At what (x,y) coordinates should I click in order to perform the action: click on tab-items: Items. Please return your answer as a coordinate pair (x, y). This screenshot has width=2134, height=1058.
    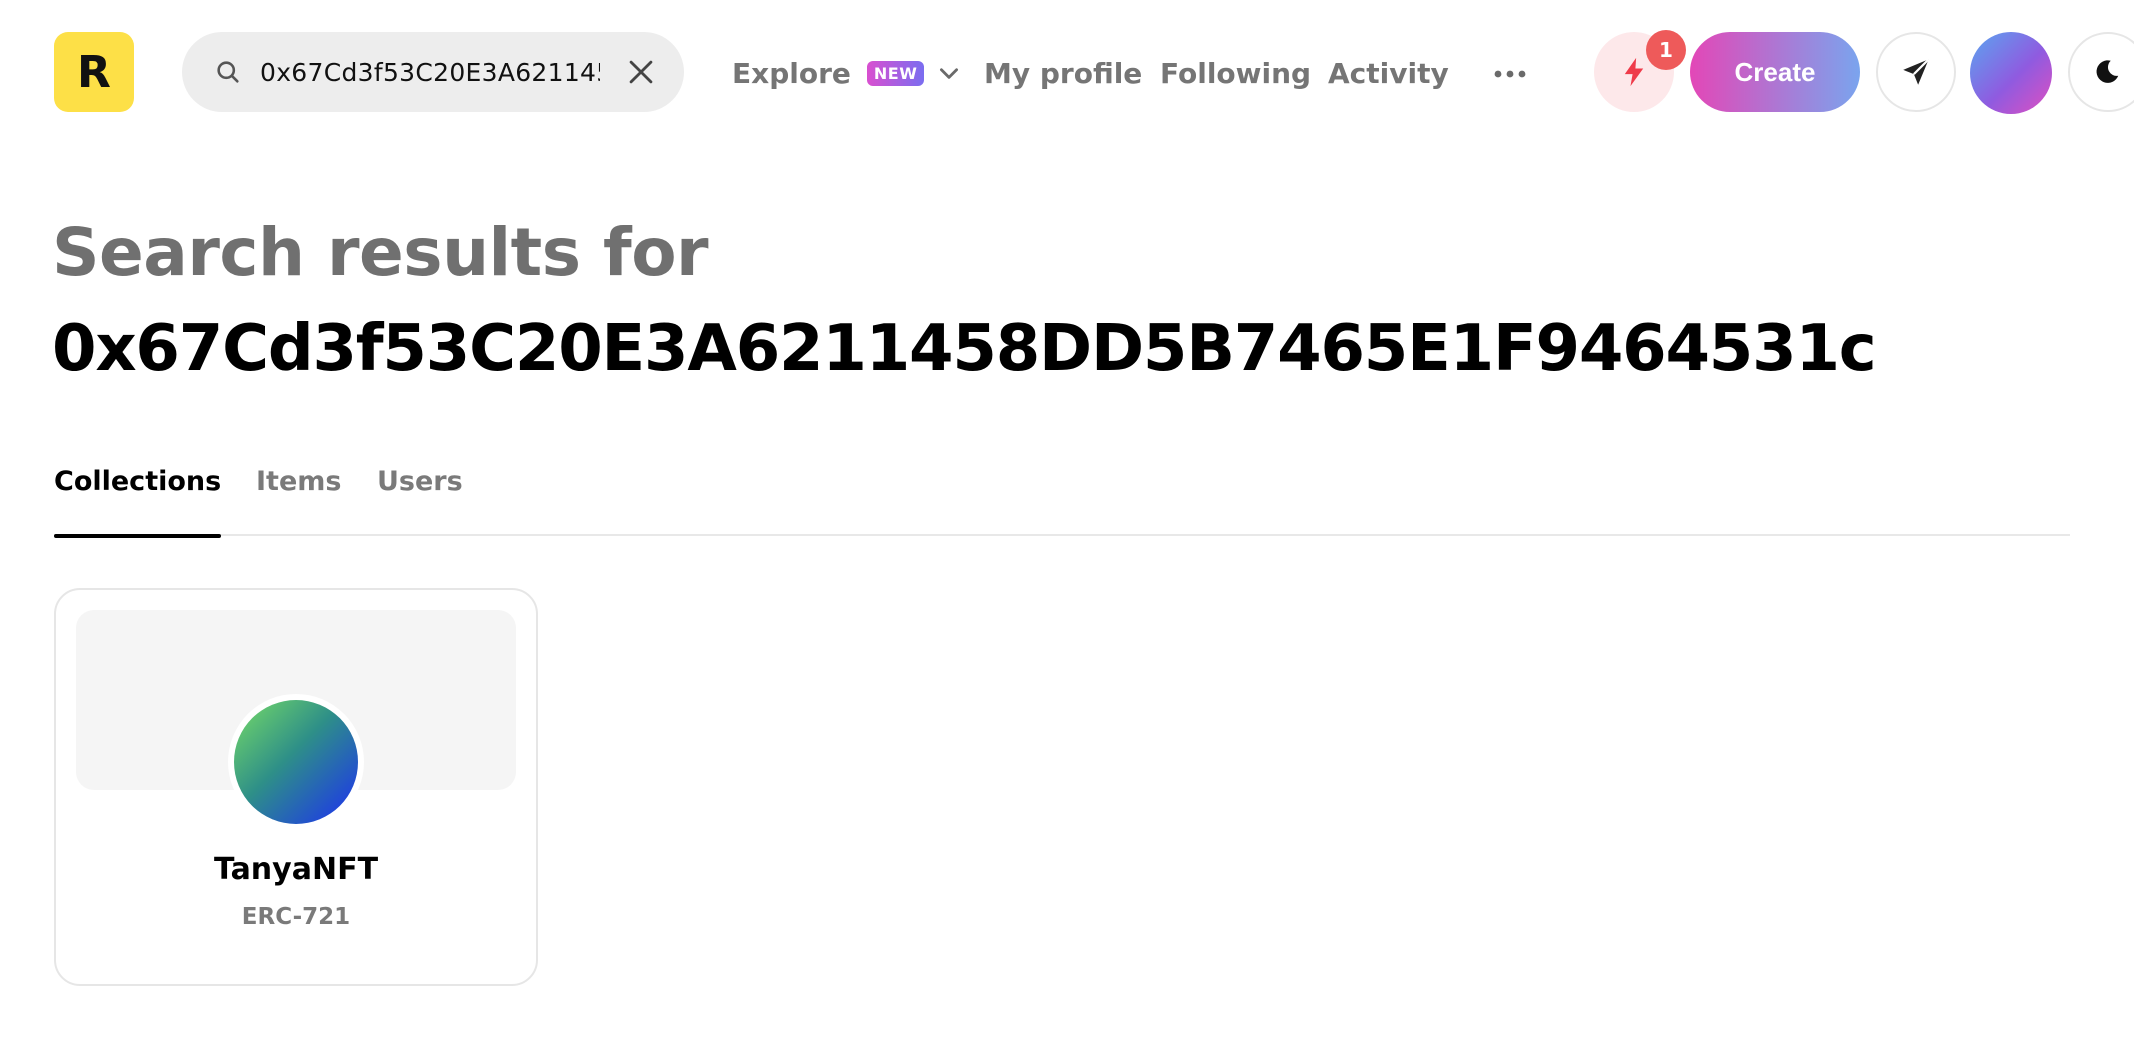
    Looking at the image, I should click on (298, 501).